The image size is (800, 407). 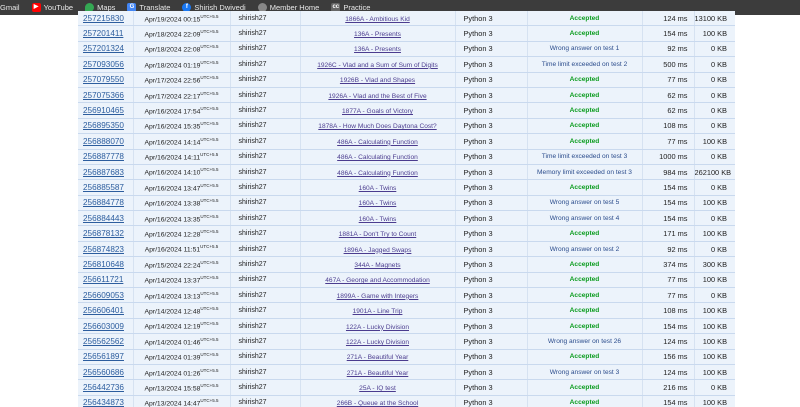 I want to click on submission-id-link: 256603009, so click(x=103, y=326).